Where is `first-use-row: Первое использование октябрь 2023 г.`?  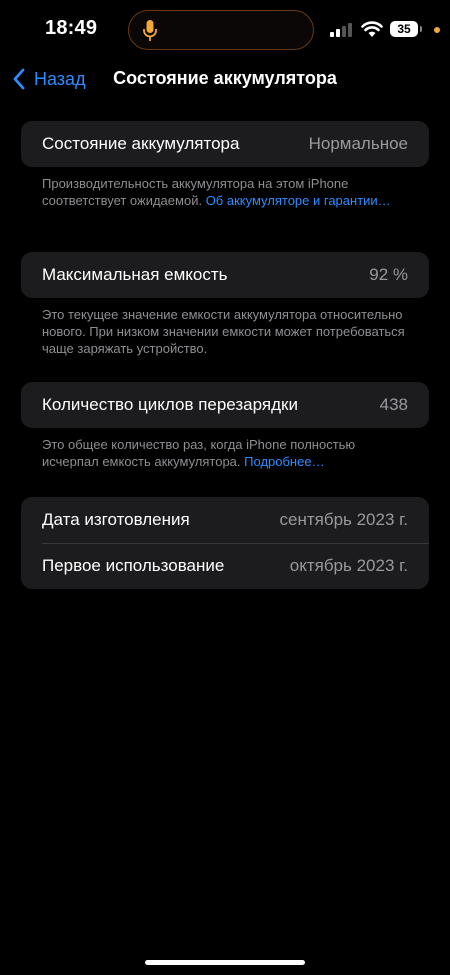 first-use-row: Первое использование октябрь 2023 г. is located at coordinates (225, 566).